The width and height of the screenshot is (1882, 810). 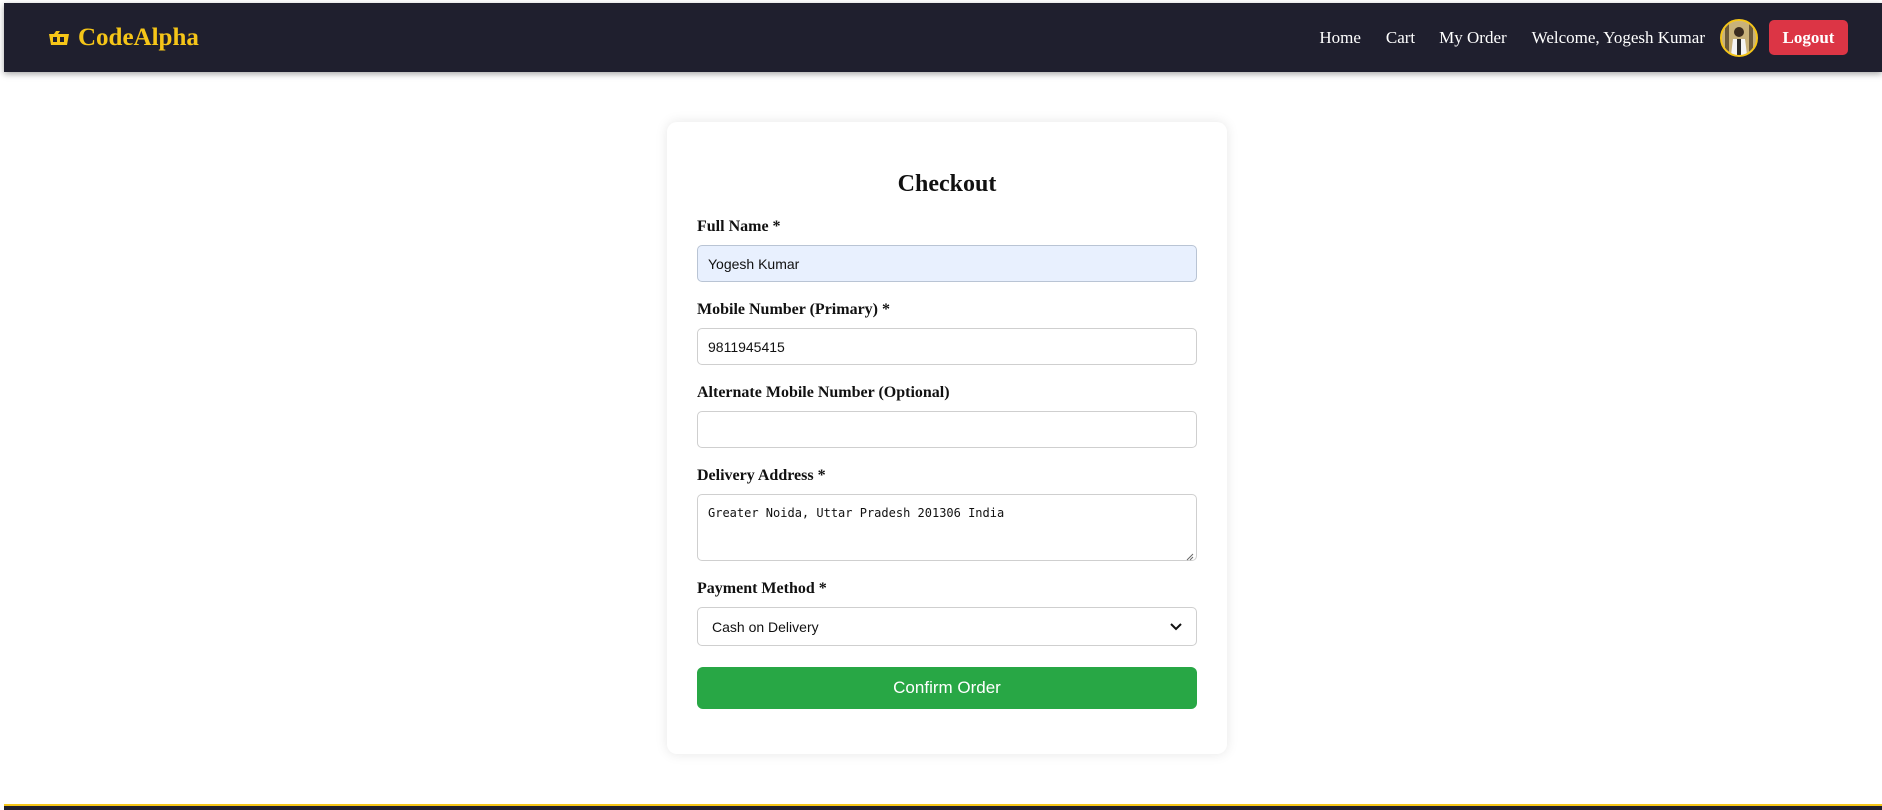 What do you see at coordinates (1190, 555) in the screenshot?
I see `resize-grip-icon` at bounding box center [1190, 555].